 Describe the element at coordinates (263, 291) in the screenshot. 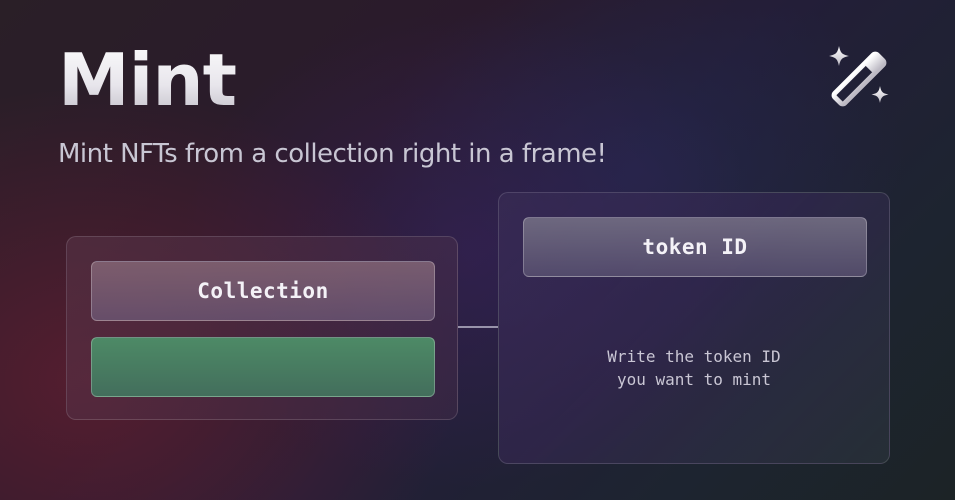

I see `collection-field: Collection` at that location.